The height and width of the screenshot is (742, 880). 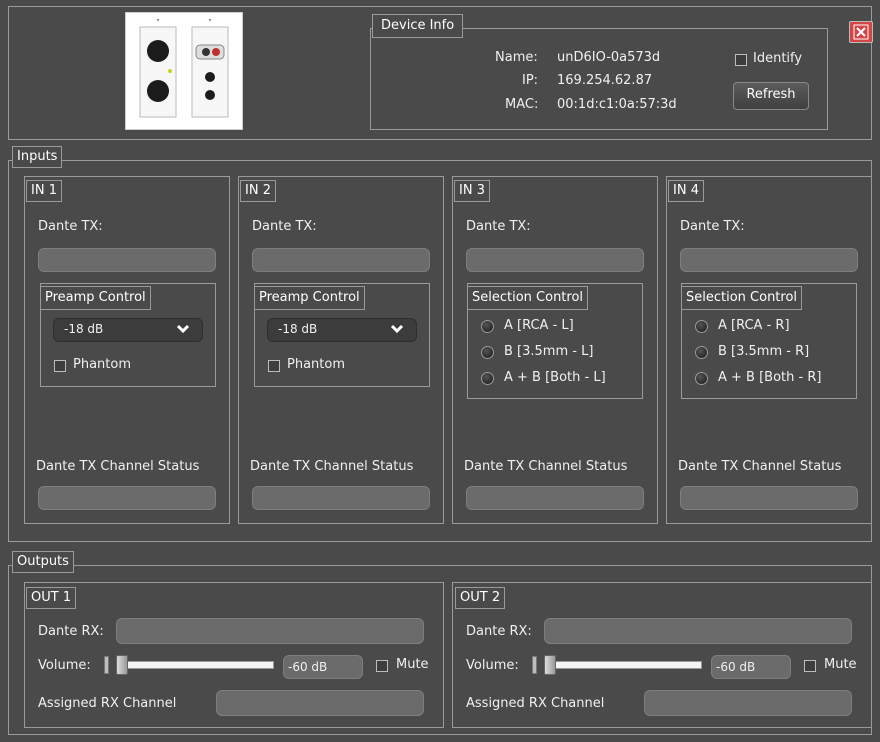 I want to click on identify-label: Identify, so click(x=778, y=58).